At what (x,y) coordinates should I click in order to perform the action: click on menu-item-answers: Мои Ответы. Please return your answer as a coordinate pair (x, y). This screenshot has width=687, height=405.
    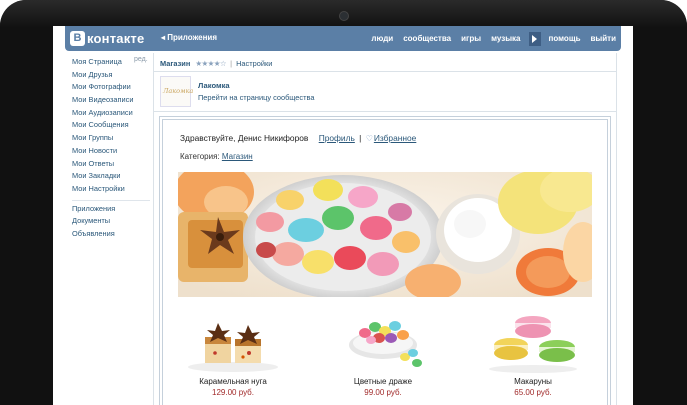
    Looking at the image, I should click on (112, 164).